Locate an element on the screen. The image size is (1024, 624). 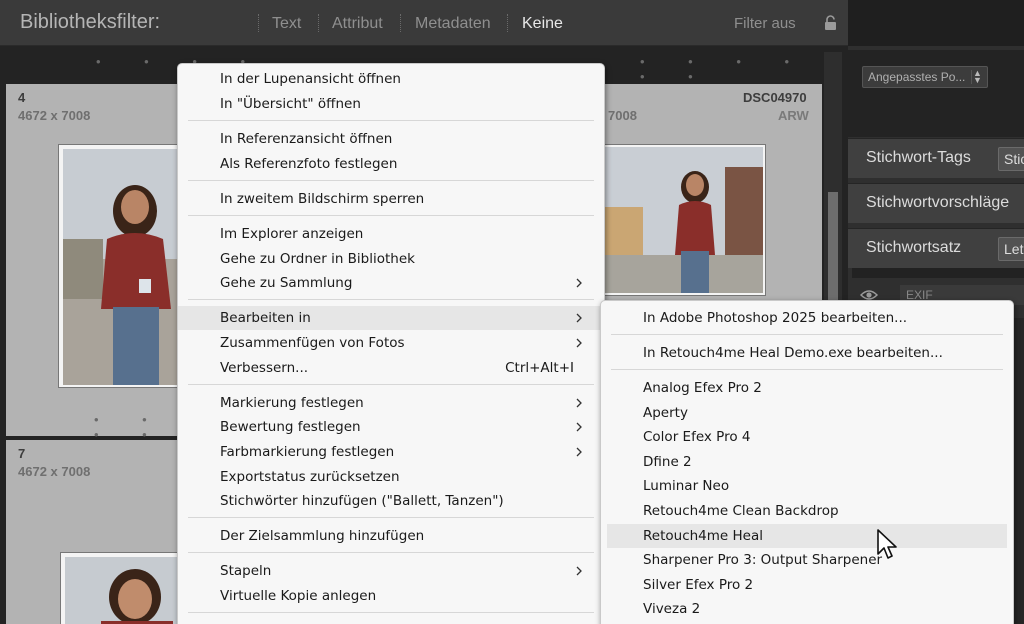
menu-item-label: Aperty is located at coordinates (665, 413).